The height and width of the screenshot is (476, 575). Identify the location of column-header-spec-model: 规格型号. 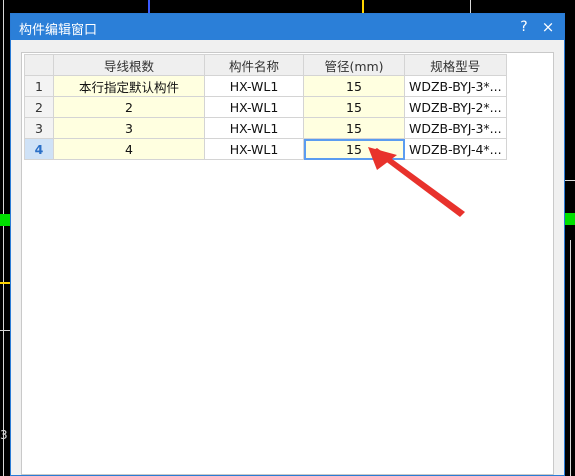
(455, 65).